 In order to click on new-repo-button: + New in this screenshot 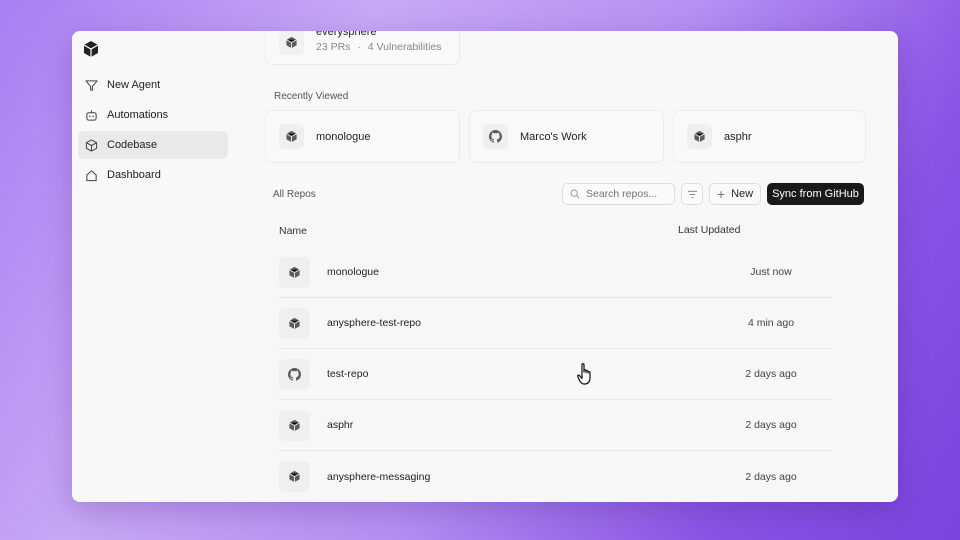, I will do `click(735, 194)`.